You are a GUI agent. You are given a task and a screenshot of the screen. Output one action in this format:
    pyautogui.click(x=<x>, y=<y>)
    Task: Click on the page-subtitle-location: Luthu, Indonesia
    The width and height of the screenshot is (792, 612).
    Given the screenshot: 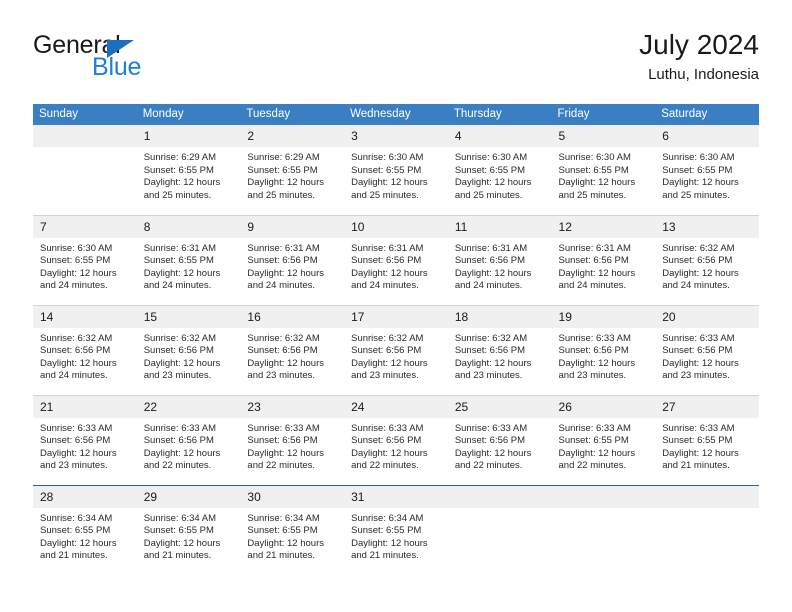 What is the action you would take?
    pyautogui.click(x=703, y=74)
    